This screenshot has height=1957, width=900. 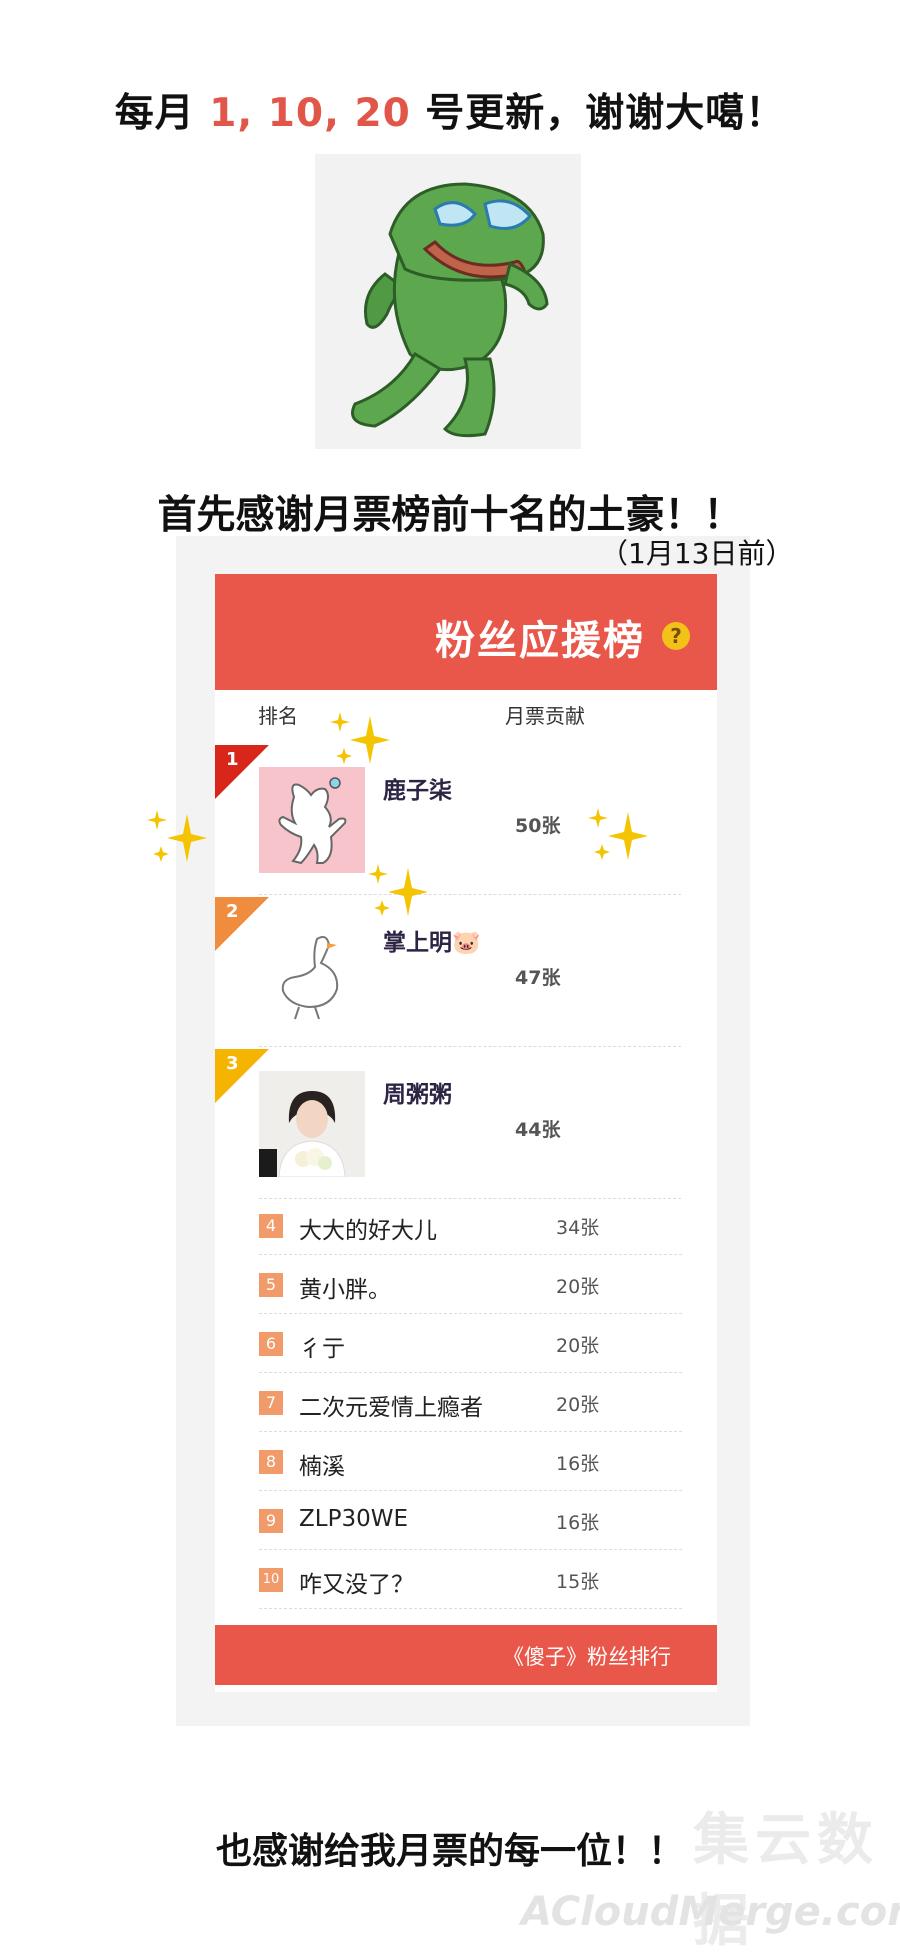 What do you see at coordinates (271, 1521) in the screenshot?
I see `rank-badge: 9` at bounding box center [271, 1521].